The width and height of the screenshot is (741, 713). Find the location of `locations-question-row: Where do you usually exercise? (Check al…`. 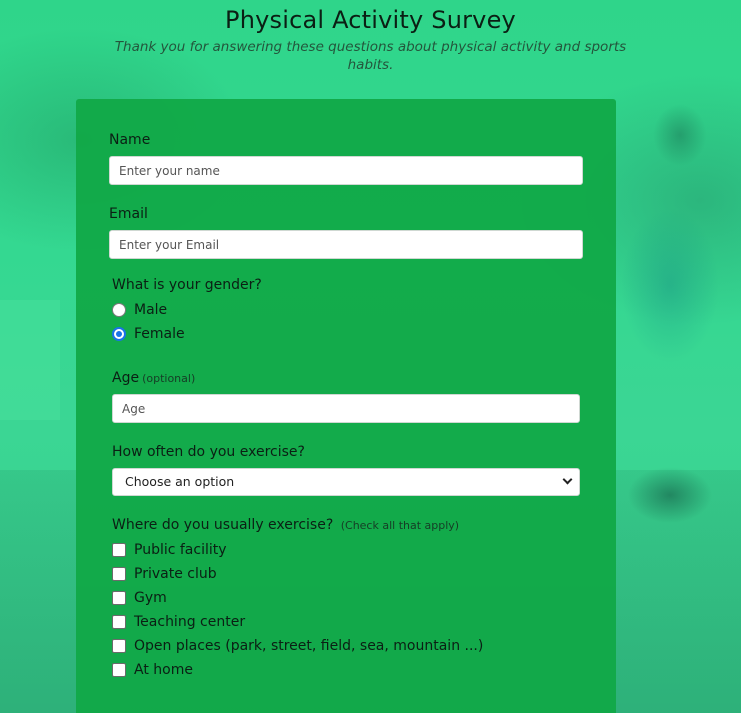

locations-question-row: Where do you usually exercise? (Check al… is located at coordinates (285, 525).